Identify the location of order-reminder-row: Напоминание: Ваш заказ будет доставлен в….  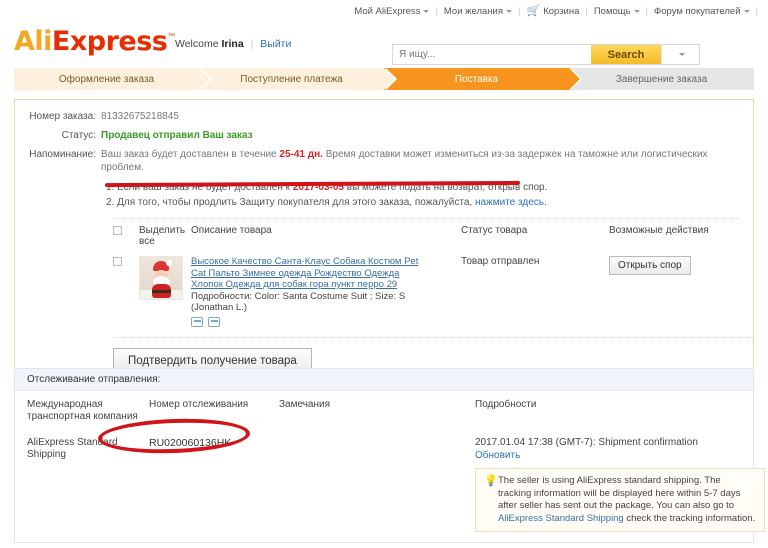
(384, 161).